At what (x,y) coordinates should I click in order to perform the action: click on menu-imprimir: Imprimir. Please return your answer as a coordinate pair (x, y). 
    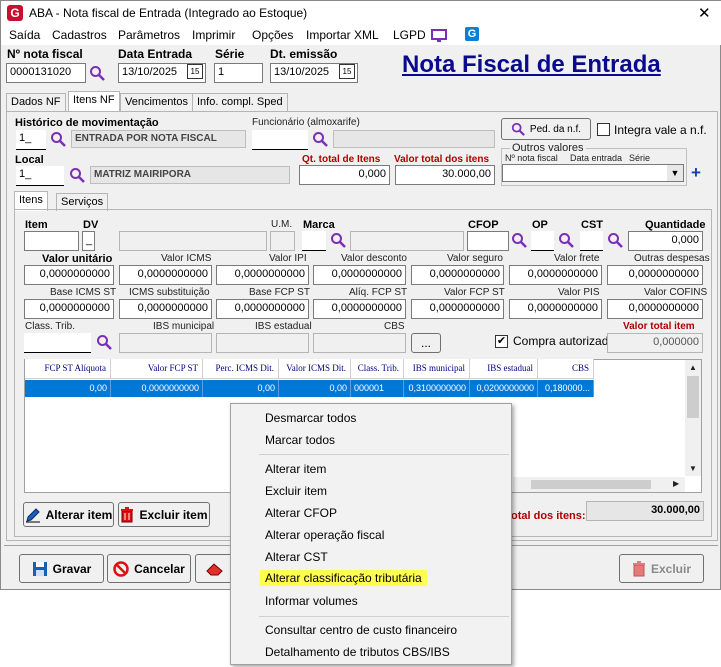
    Looking at the image, I should click on (213, 35).